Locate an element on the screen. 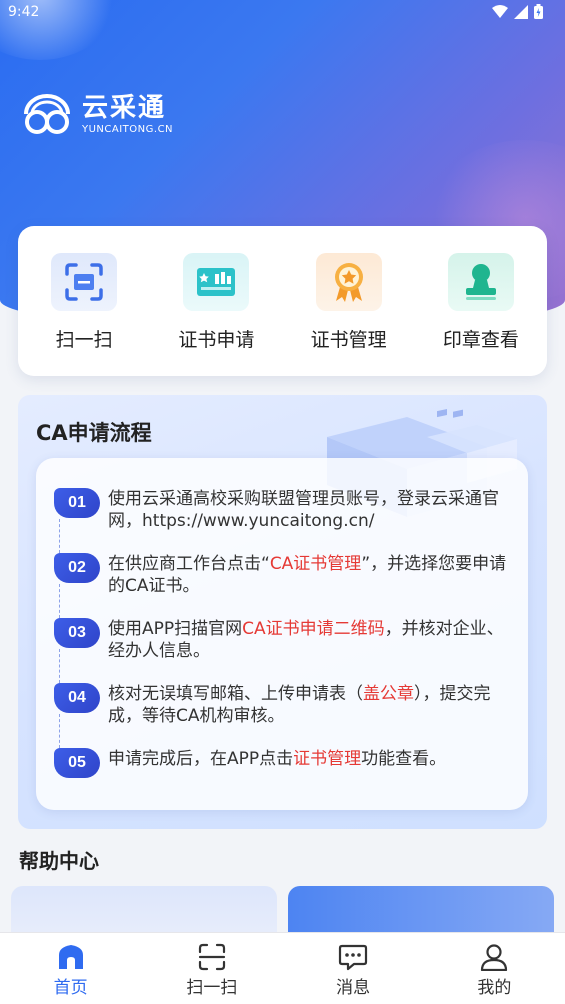 The height and width of the screenshot is (1004, 565). step-number-badge: 04 is located at coordinates (77, 698).